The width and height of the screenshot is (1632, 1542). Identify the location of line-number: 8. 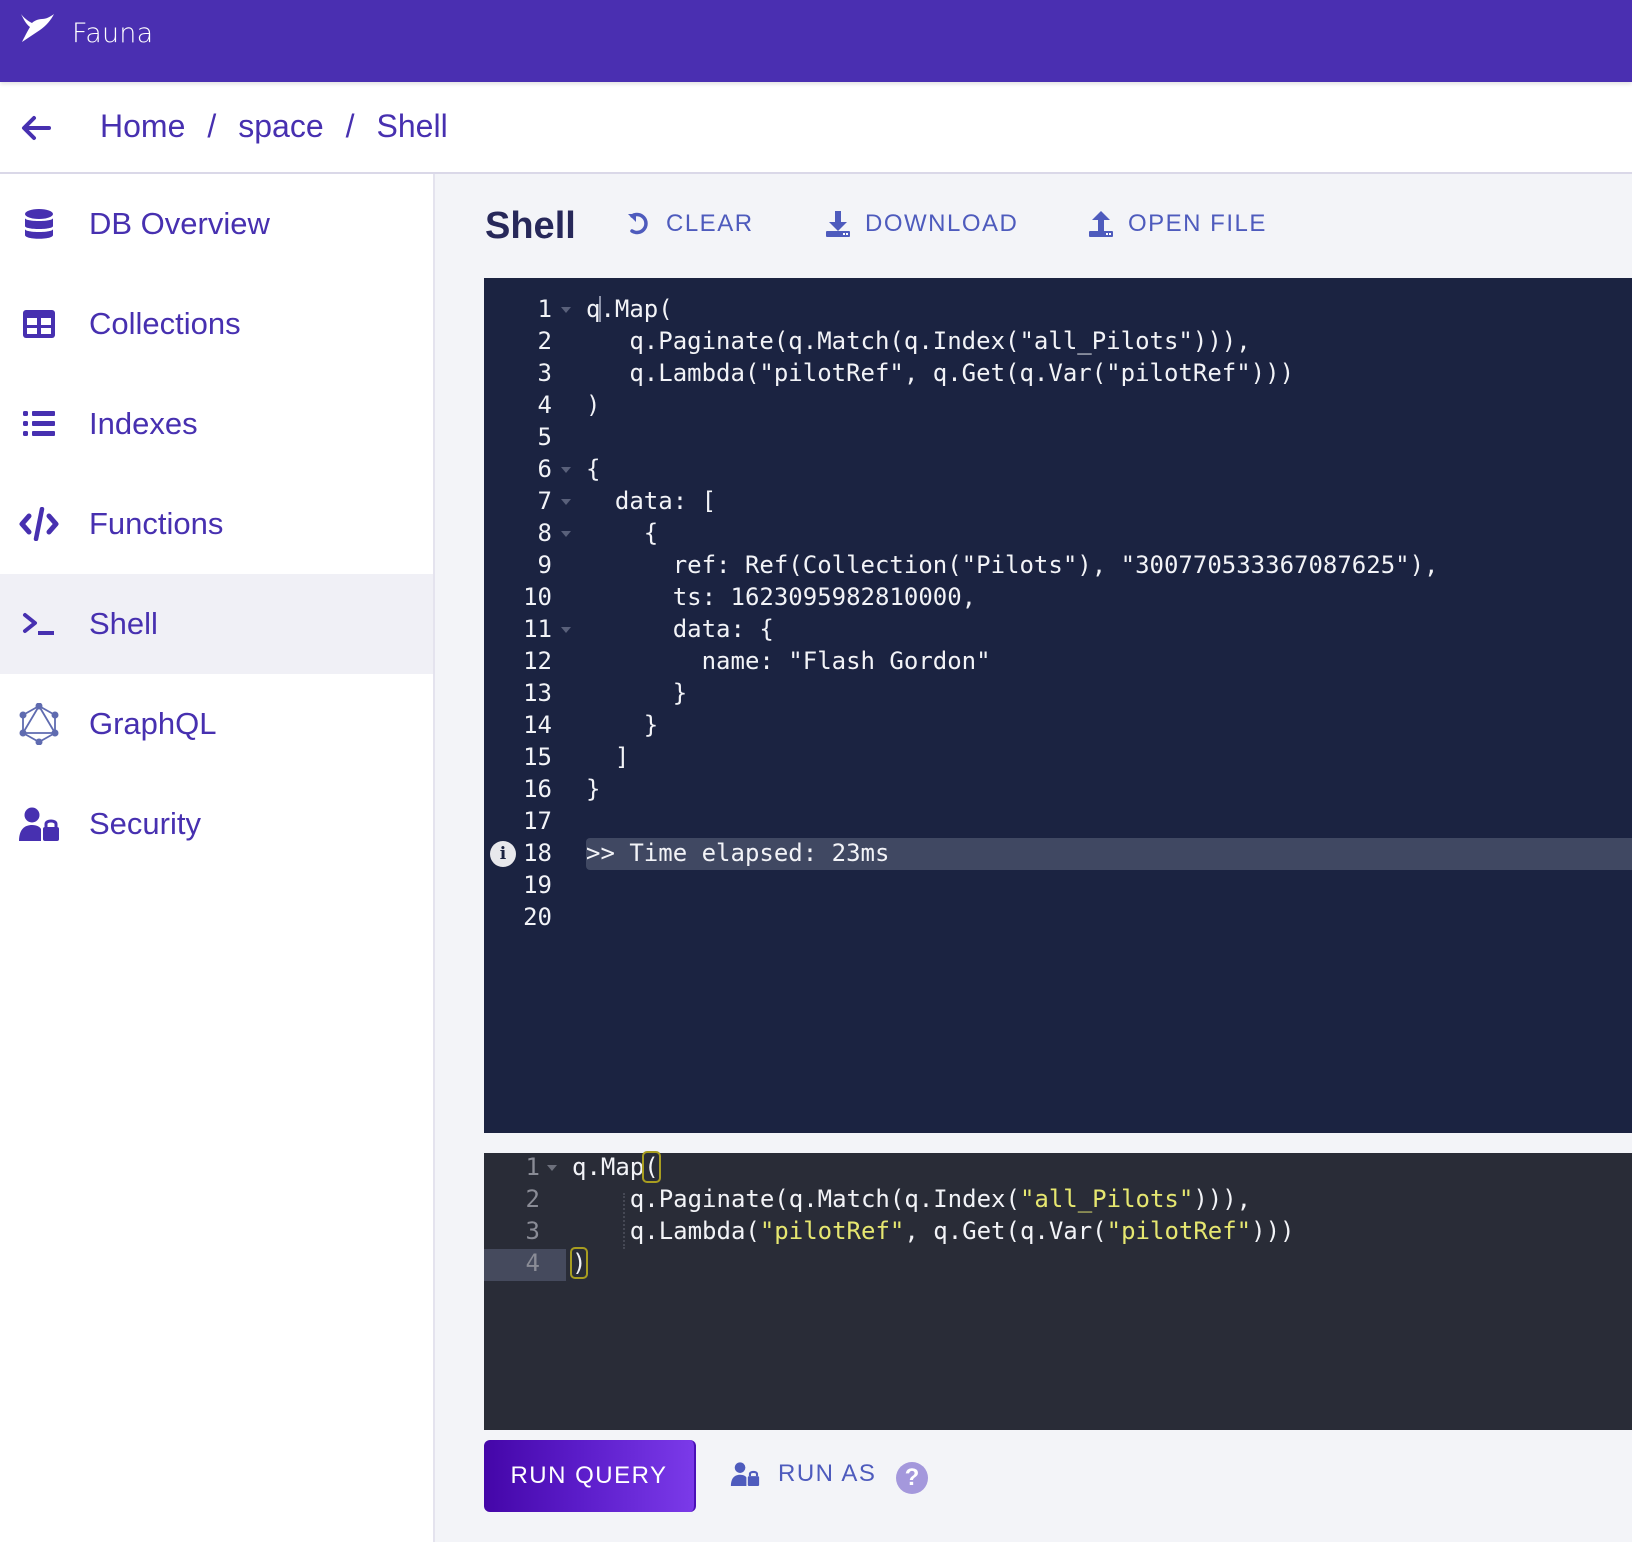
(544, 533).